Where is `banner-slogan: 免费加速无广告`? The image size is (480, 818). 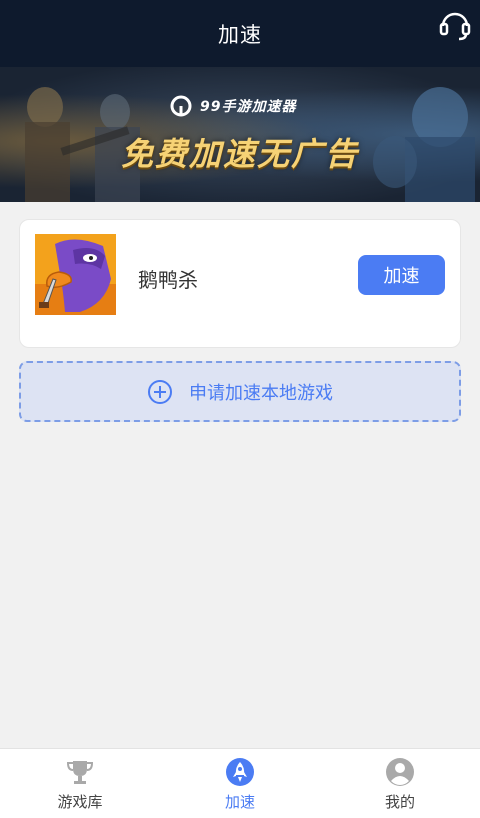 banner-slogan: 免费加速无广告 is located at coordinates (239, 154).